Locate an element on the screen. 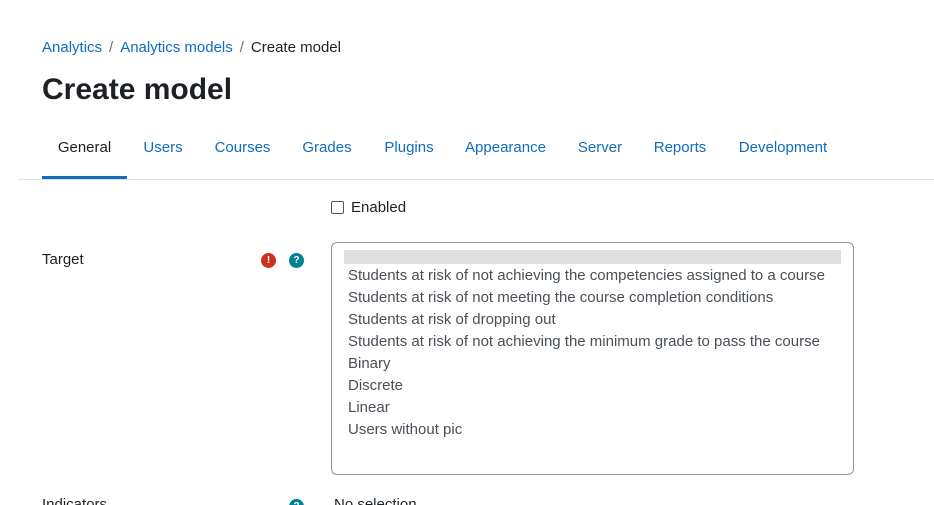  breadcrumb-link-analytics: Analytics is located at coordinates (72, 47).